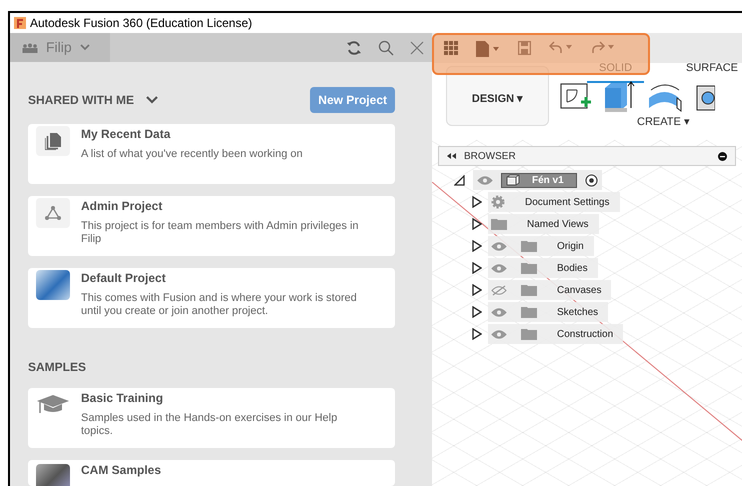 This screenshot has height=486, width=742. What do you see at coordinates (53, 141) in the screenshot?
I see `documents-icon` at bounding box center [53, 141].